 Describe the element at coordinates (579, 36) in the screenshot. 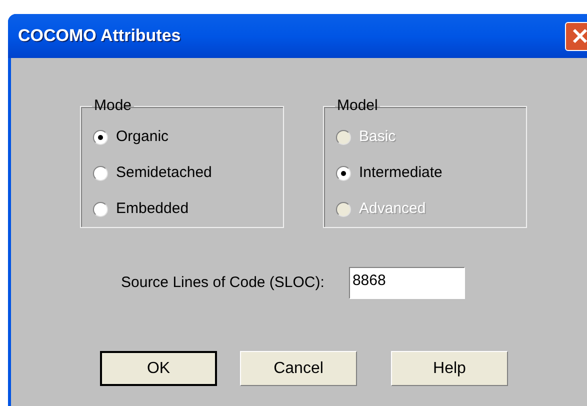

I see `close-icon` at that location.